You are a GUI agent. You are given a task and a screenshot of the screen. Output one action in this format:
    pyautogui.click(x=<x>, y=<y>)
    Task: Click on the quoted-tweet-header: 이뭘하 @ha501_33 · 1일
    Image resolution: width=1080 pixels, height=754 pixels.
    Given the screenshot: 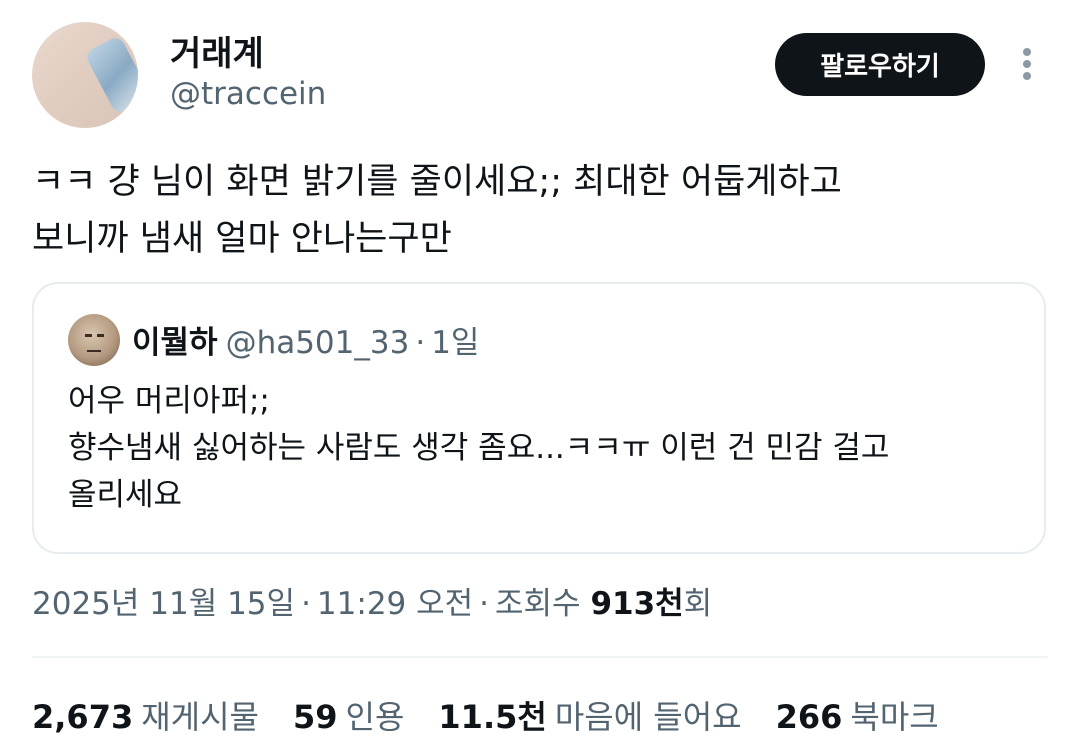 What is the action you would take?
    pyautogui.click(x=305, y=339)
    